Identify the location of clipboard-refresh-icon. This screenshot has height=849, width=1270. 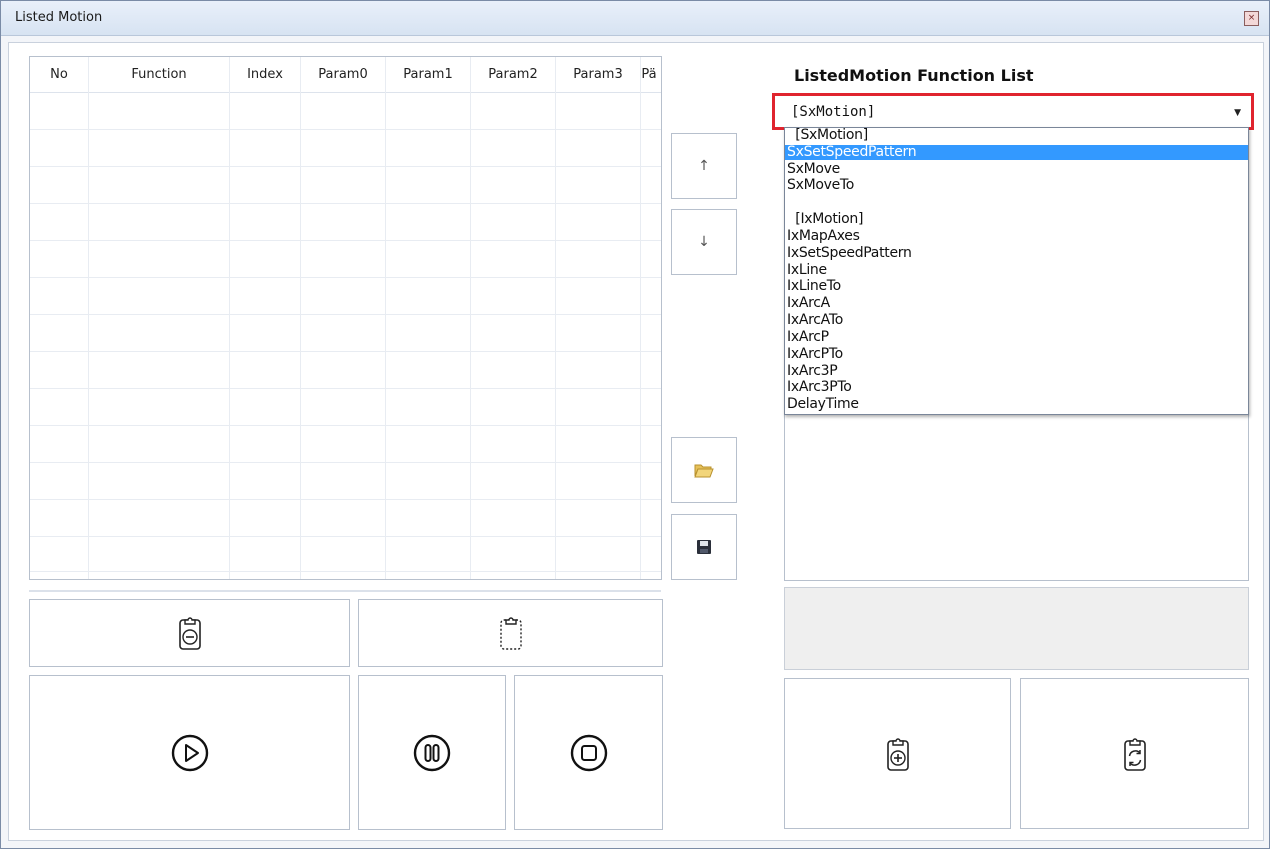
(1134, 754).